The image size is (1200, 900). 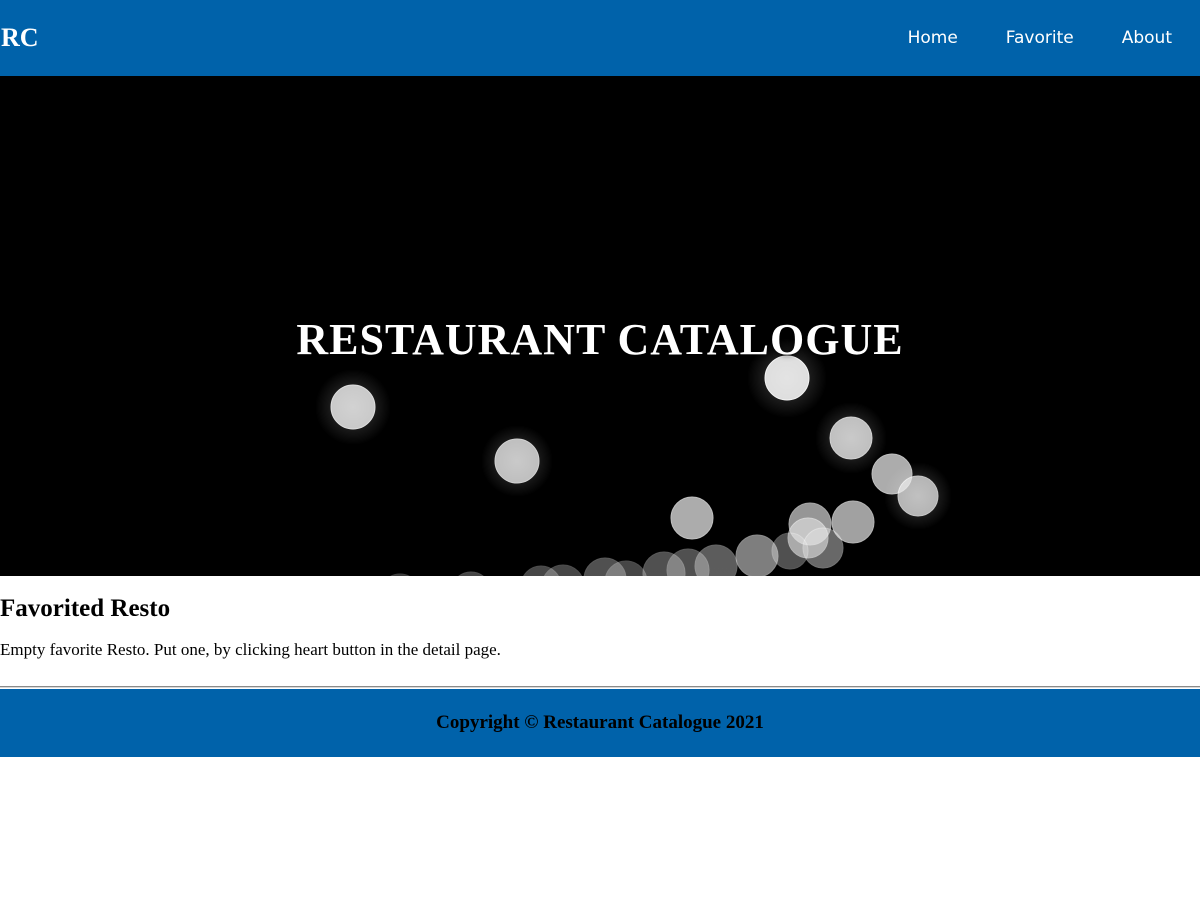 What do you see at coordinates (19, 38) in the screenshot?
I see `brand-logo: RC` at bounding box center [19, 38].